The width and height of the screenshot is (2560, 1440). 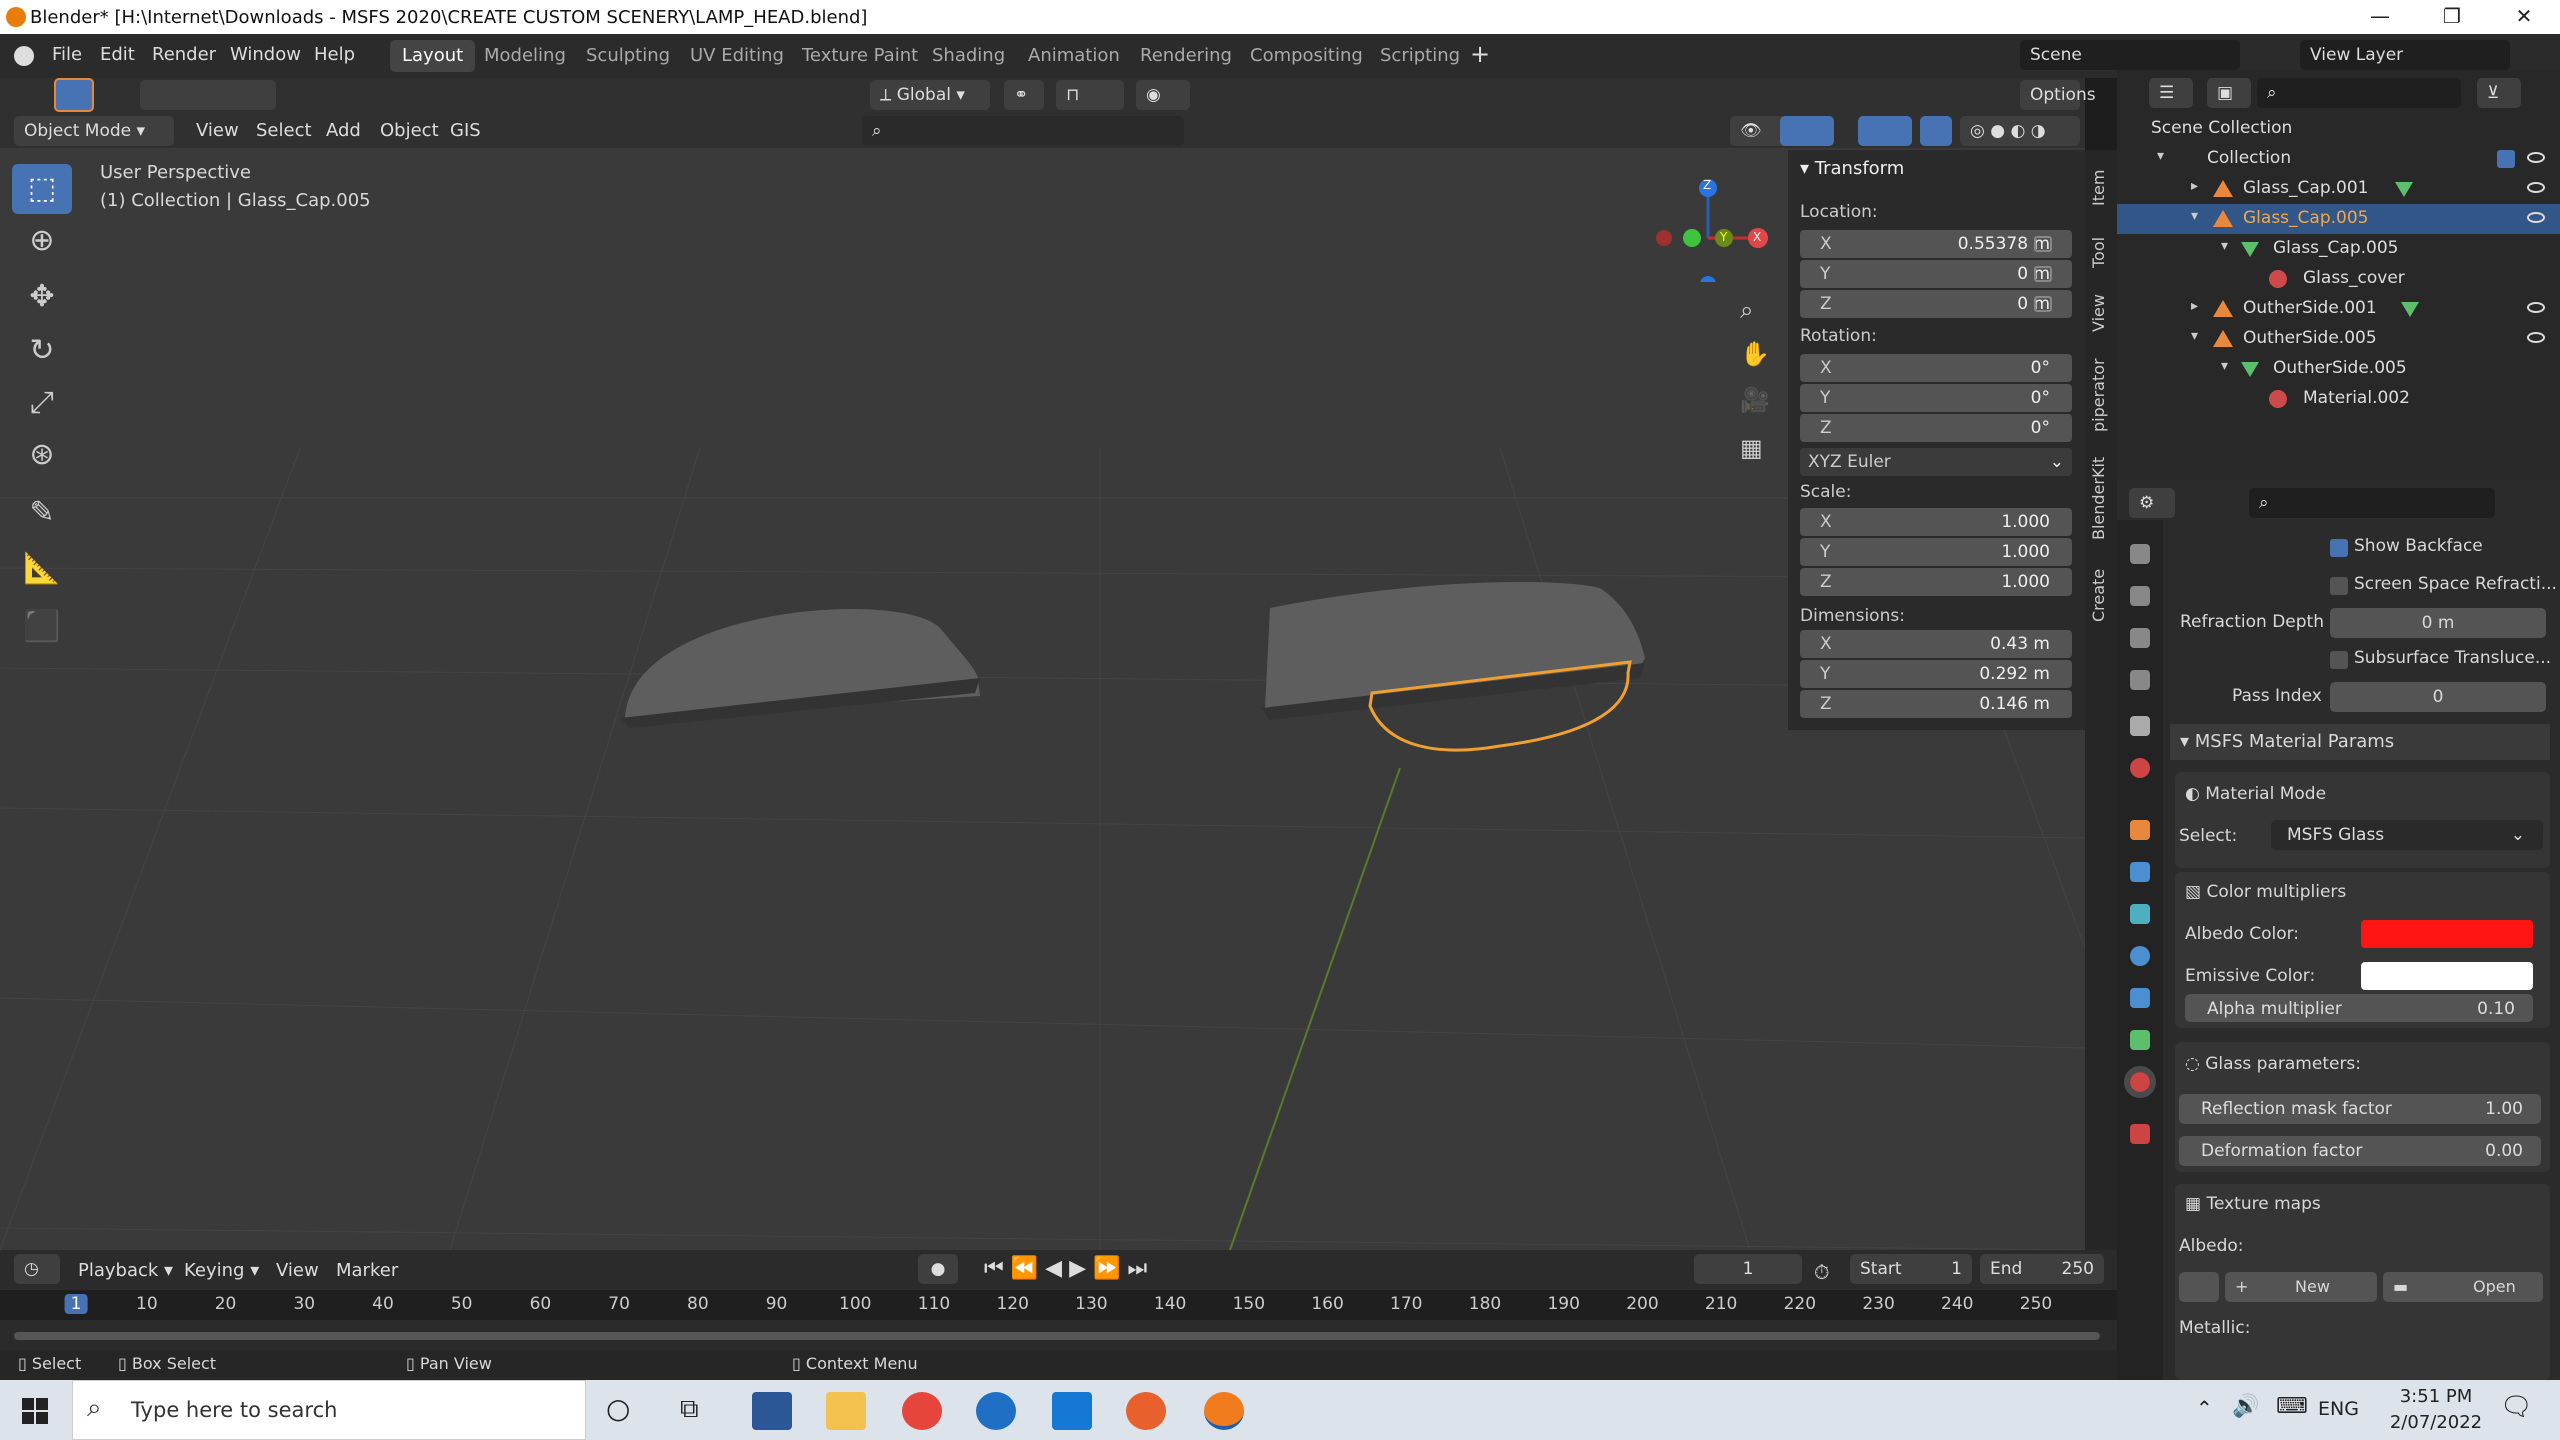 I want to click on add-workspace-icon: +, so click(x=1480, y=54).